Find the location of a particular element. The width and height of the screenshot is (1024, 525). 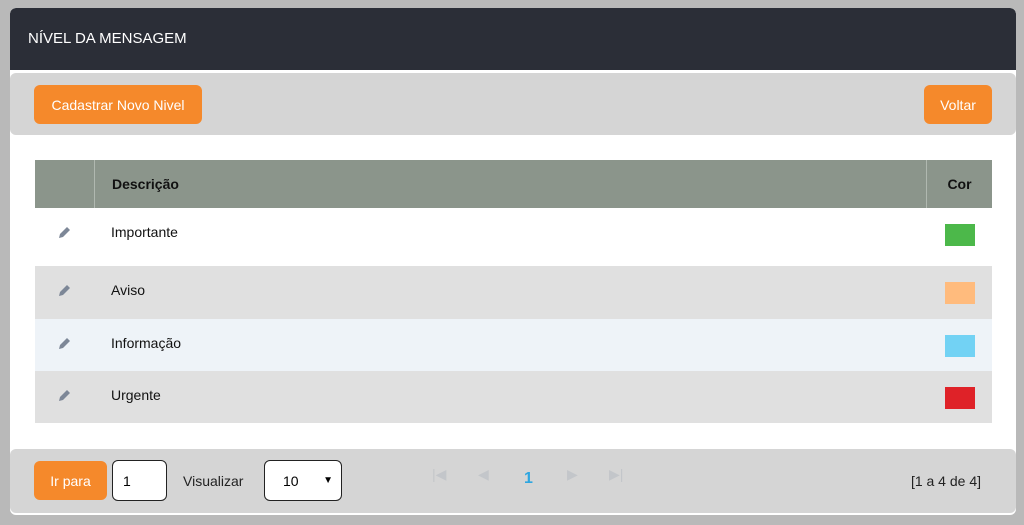

view-label: Visualizar is located at coordinates (213, 481).